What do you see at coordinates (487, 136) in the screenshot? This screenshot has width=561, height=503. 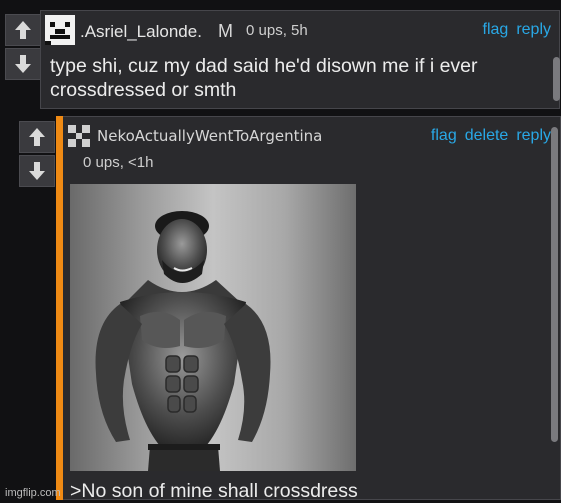 I see `delete-link: delete` at bounding box center [487, 136].